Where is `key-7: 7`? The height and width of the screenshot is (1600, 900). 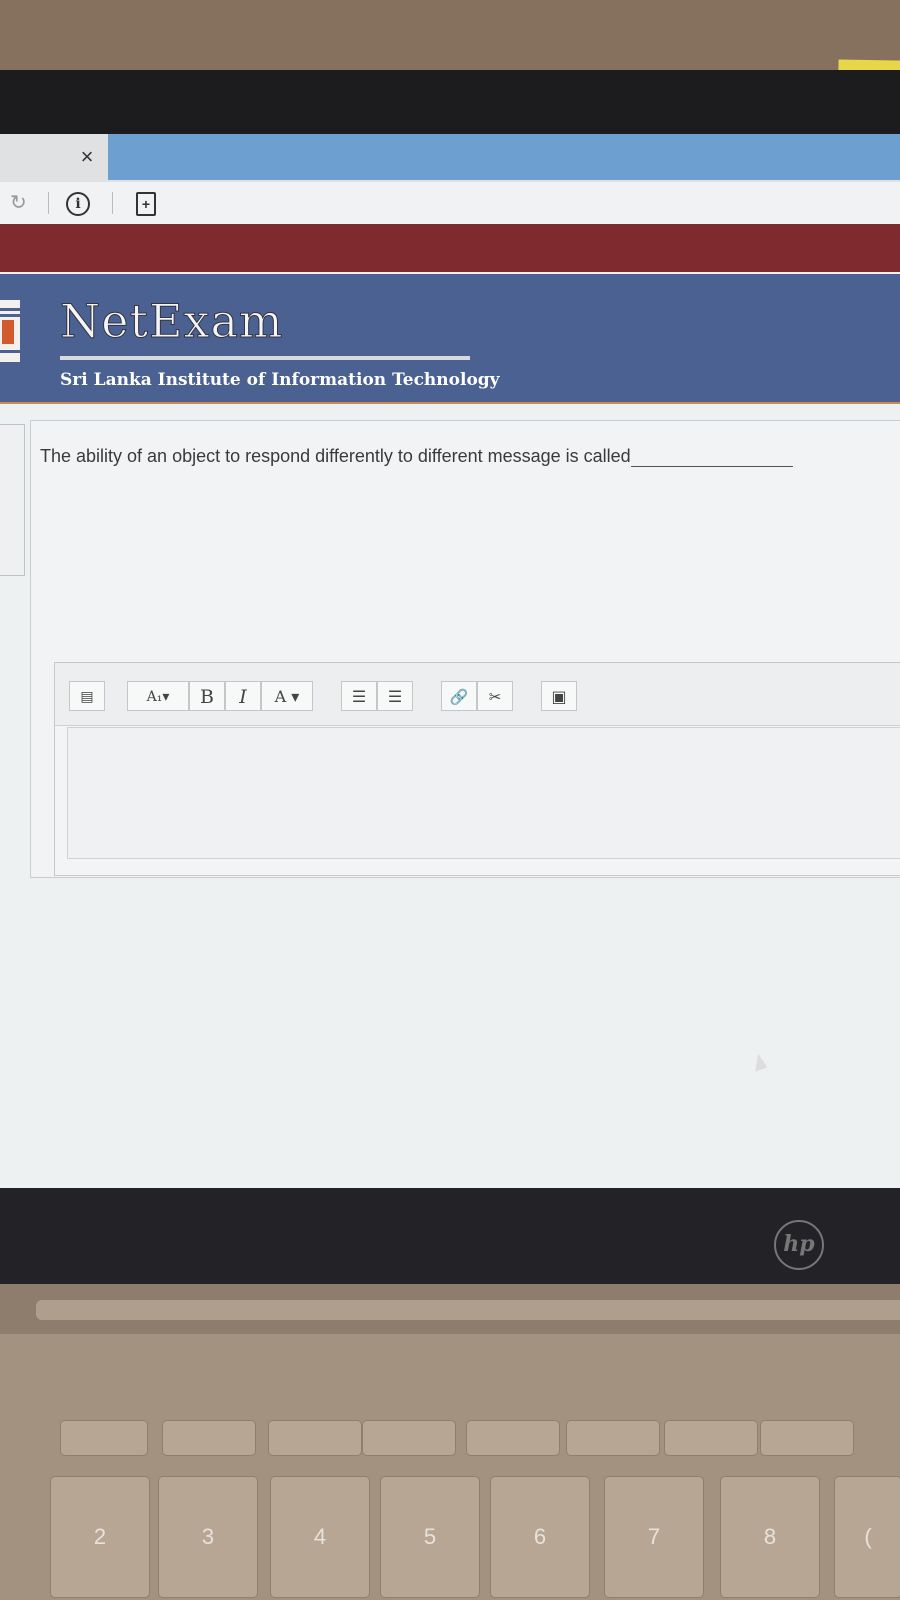
key-7: 7 is located at coordinates (654, 1537).